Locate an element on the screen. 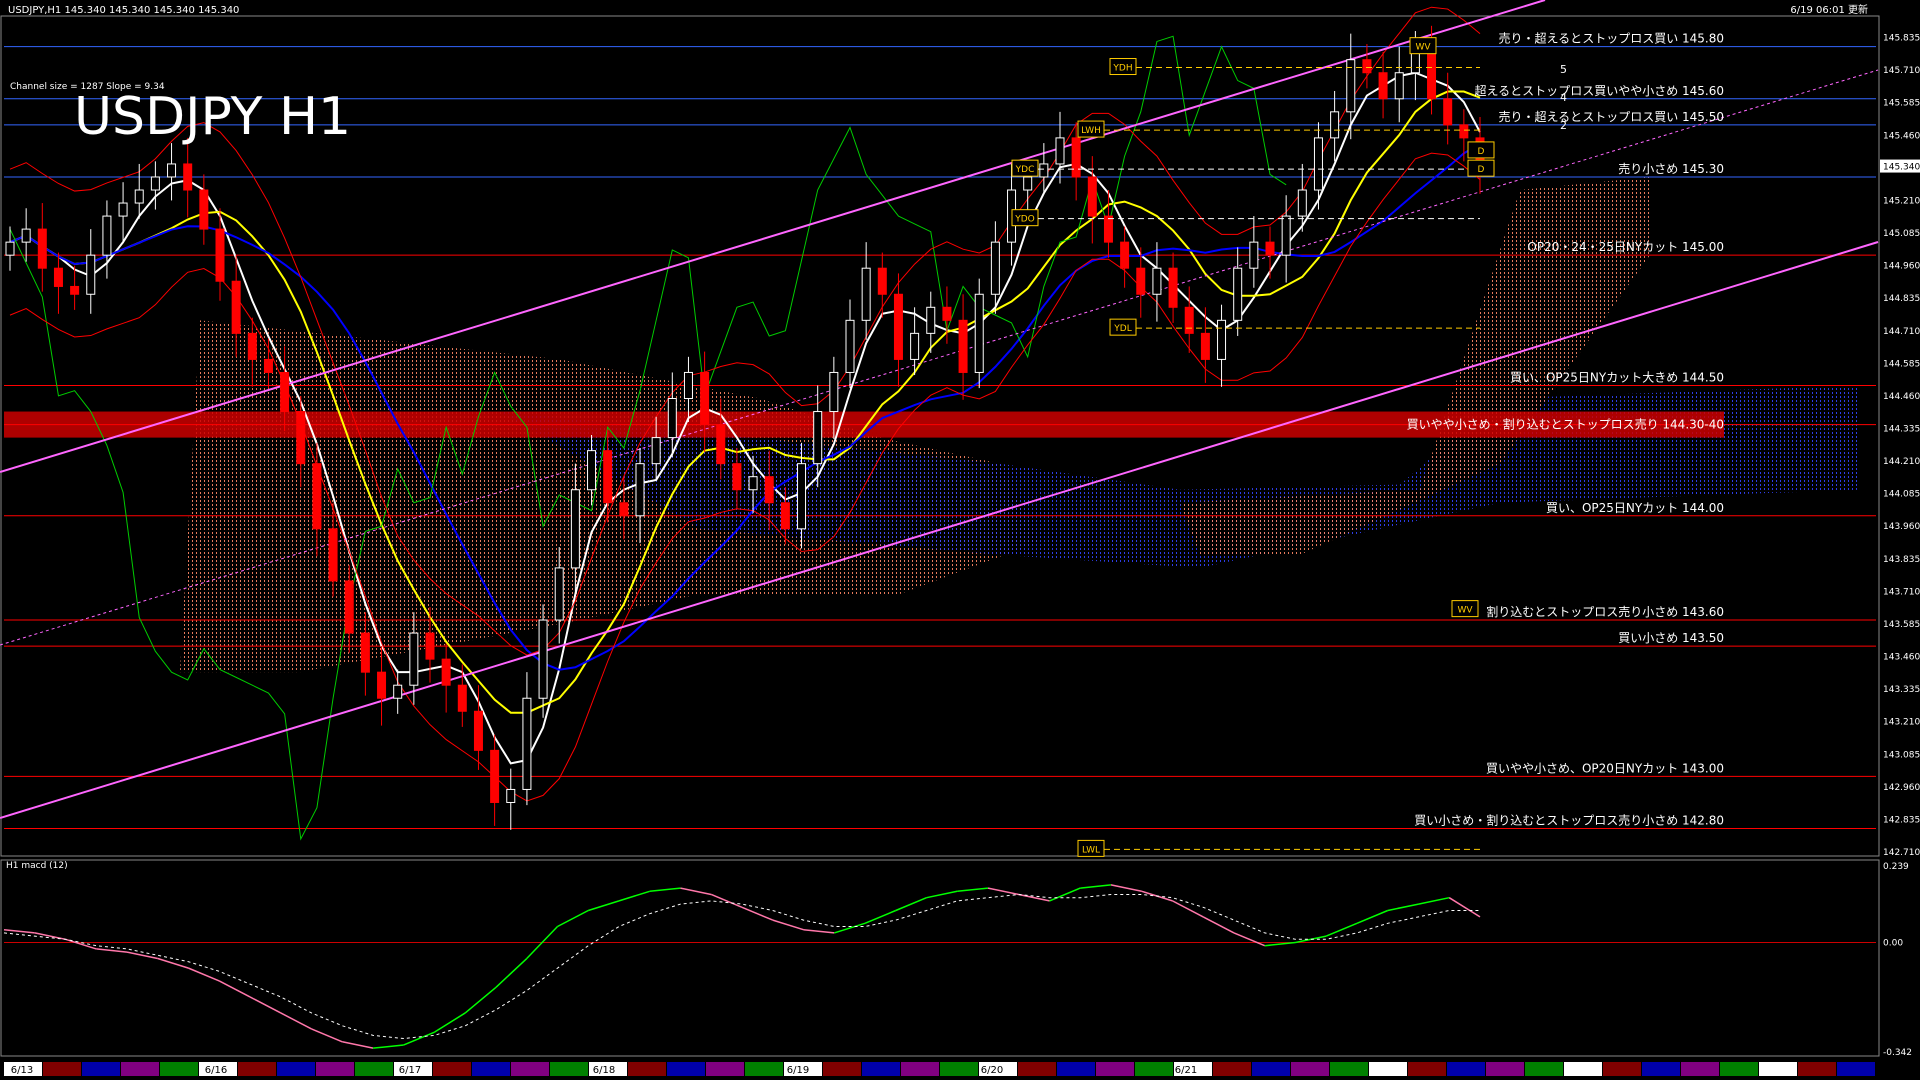 Image resolution: width=1920 pixels, height=1080 pixels. level-label-4: OP20・24・25日NYカット 145.00 is located at coordinates (1625, 247).